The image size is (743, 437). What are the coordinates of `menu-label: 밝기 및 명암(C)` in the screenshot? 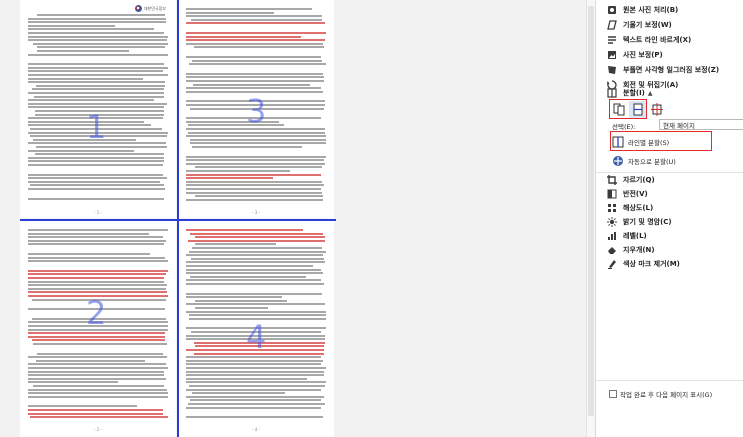 It's located at (647, 222).